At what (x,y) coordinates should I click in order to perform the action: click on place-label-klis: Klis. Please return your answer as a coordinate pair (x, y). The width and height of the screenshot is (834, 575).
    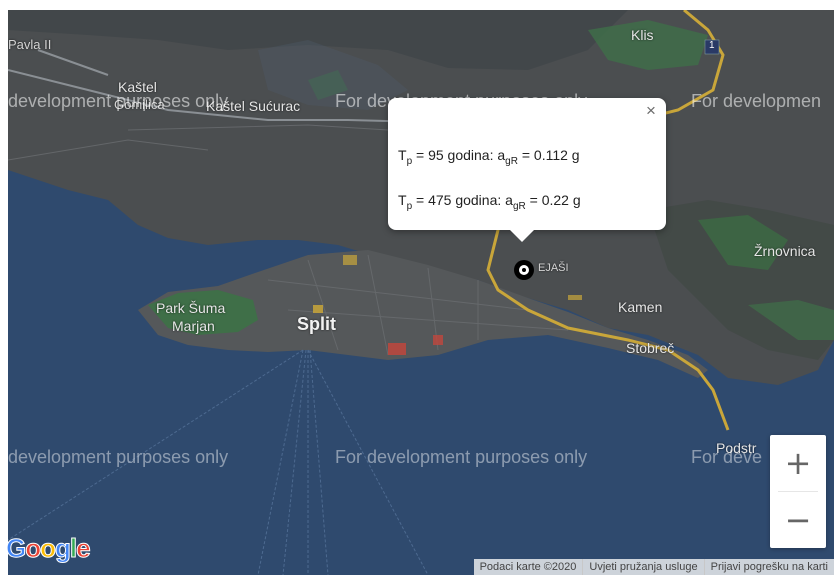
    Looking at the image, I should click on (642, 35).